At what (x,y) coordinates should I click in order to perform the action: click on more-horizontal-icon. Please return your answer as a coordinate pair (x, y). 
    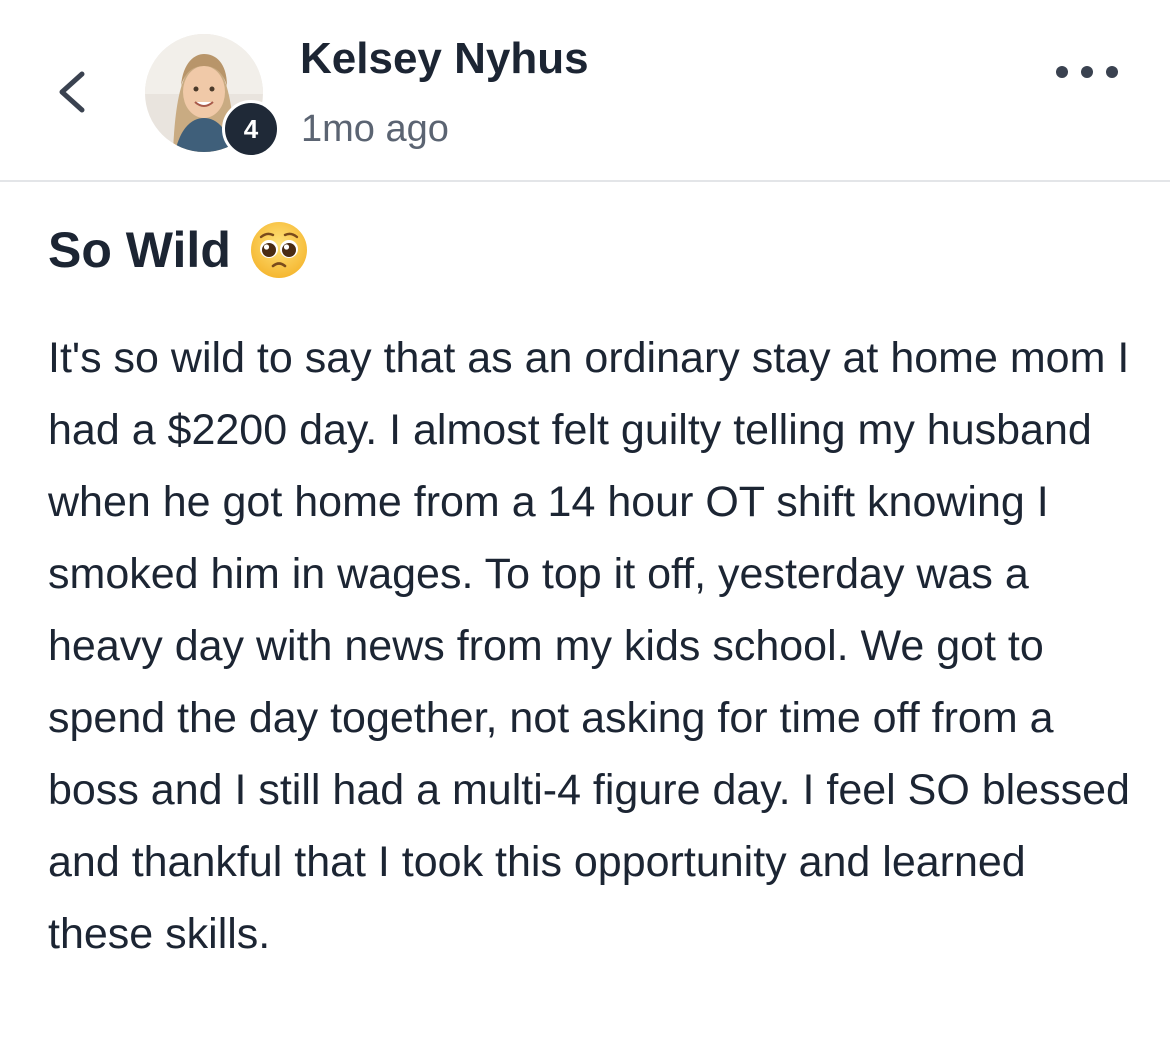
    Looking at the image, I should click on (1062, 72).